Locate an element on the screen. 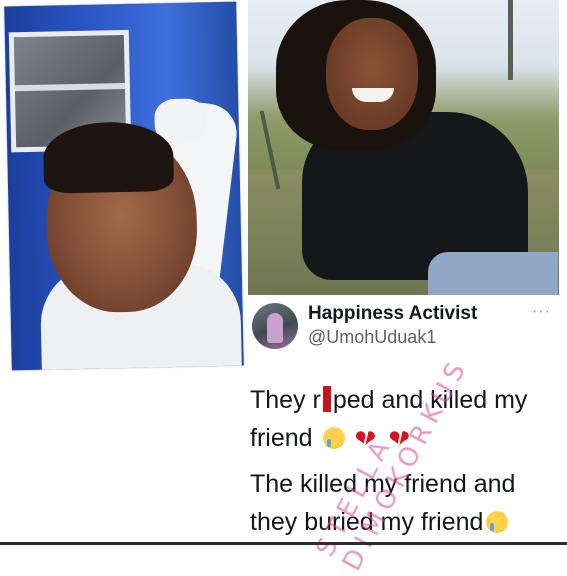 This screenshot has width=567, height=576. smiling-face is located at coordinates (372, 74).